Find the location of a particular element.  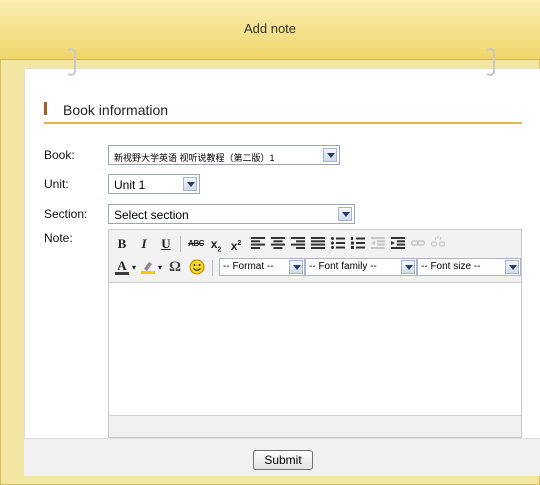

link-icon is located at coordinates (418, 243).